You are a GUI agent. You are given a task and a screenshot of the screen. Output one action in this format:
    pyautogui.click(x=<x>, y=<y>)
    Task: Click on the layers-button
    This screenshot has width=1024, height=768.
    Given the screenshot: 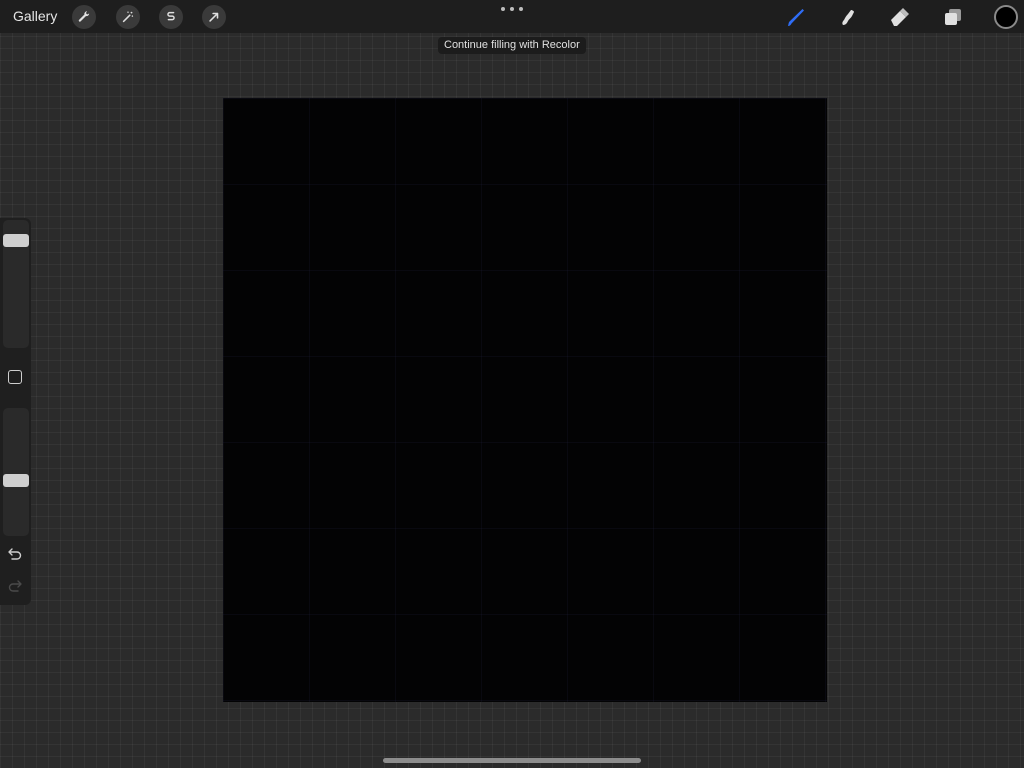 What is the action you would take?
    pyautogui.click(x=953, y=17)
    